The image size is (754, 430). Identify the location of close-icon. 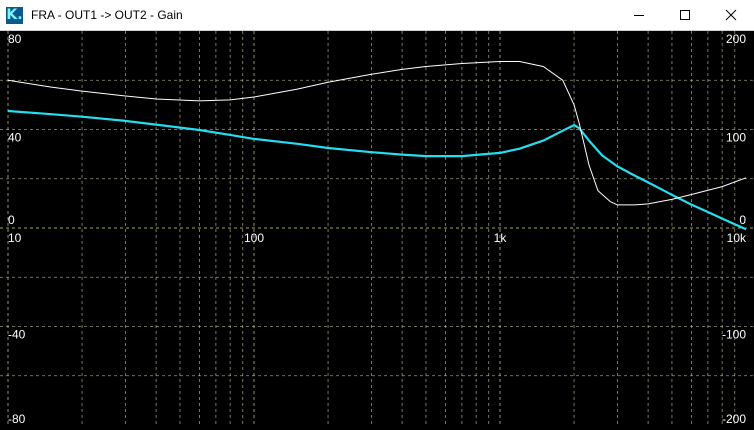
(731, 15).